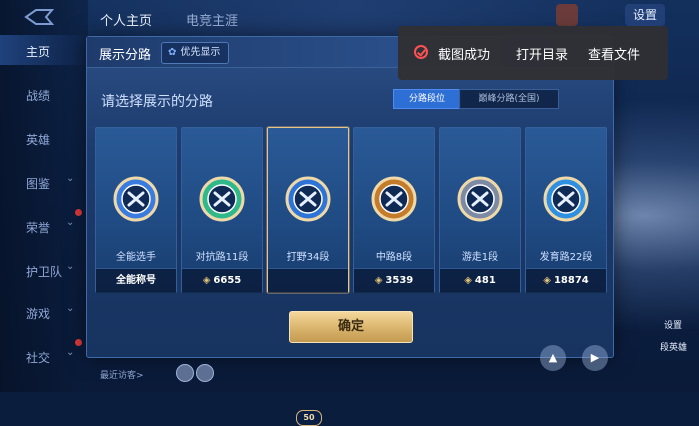 The height and width of the screenshot is (426, 699). I want to click on up-arrow-icon: ▲, so click(553, 358).